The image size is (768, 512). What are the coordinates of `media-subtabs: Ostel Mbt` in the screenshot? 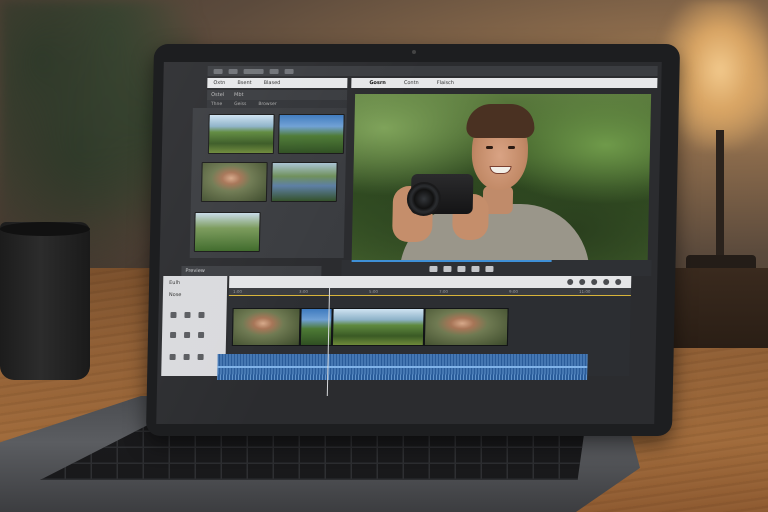 It's located at (277, 95).